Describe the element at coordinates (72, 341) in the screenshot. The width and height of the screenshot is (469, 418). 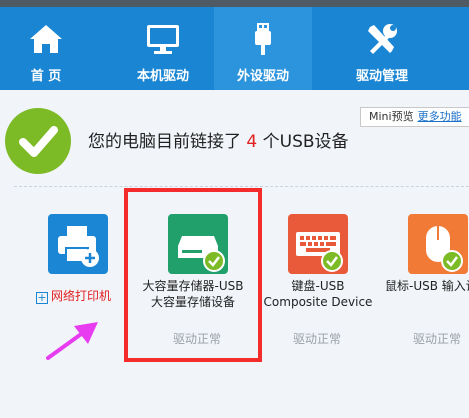
I see `pointer-arrow-icon` at that location.